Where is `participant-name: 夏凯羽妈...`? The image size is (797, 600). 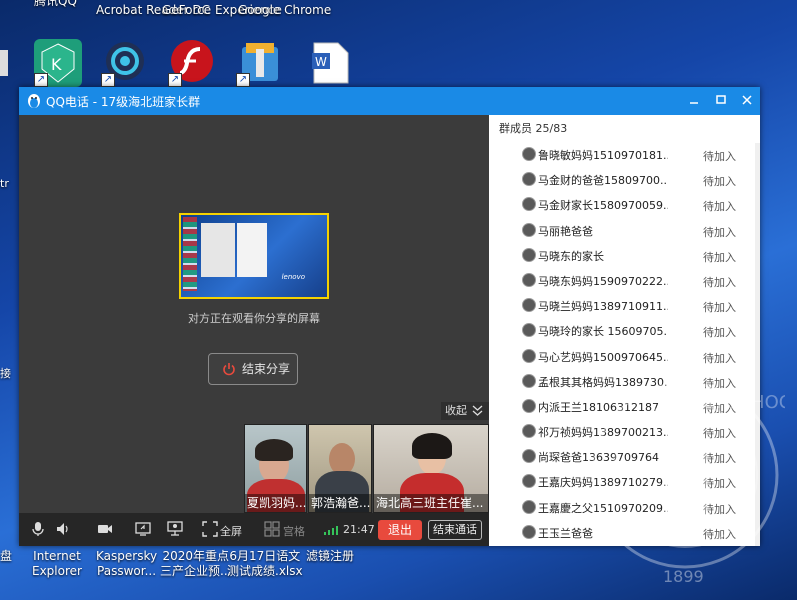
participant-name: 夏凯羽妈... is located at coordinates (275, 503).